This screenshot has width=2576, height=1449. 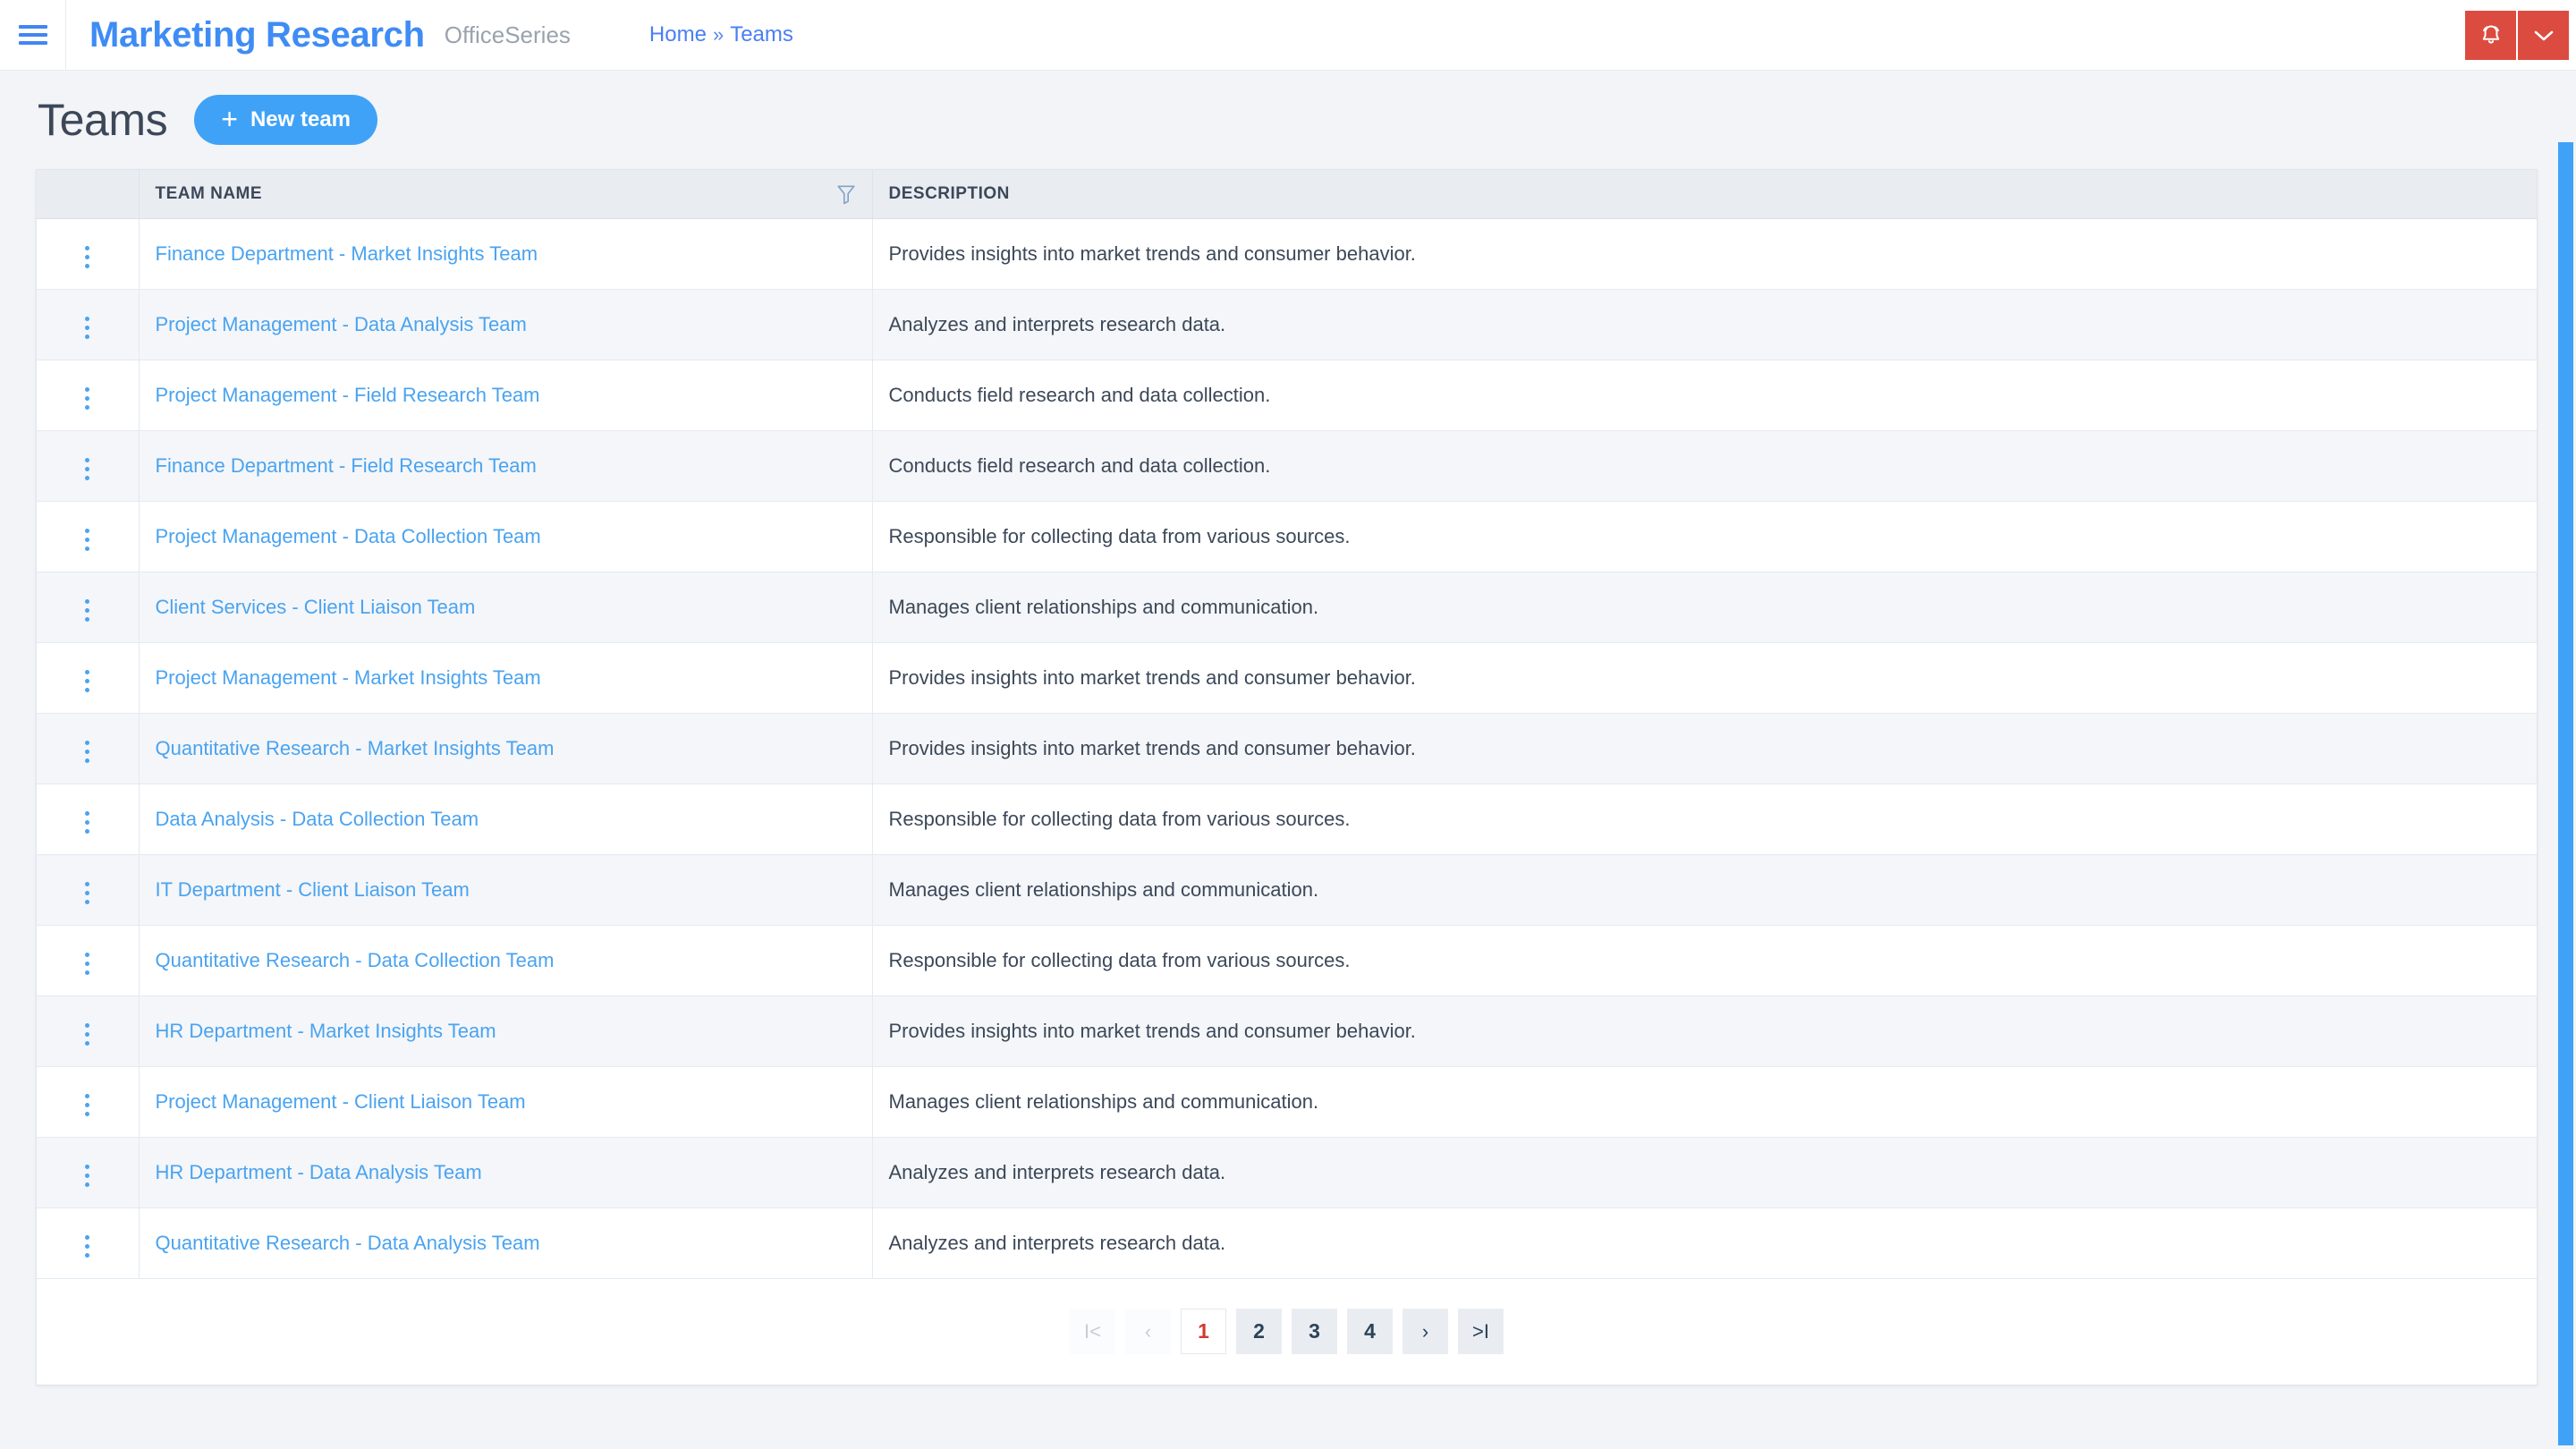 I want to click on team-name-link: HR Department - Market Insights Team, so click(x=326, y=1031).